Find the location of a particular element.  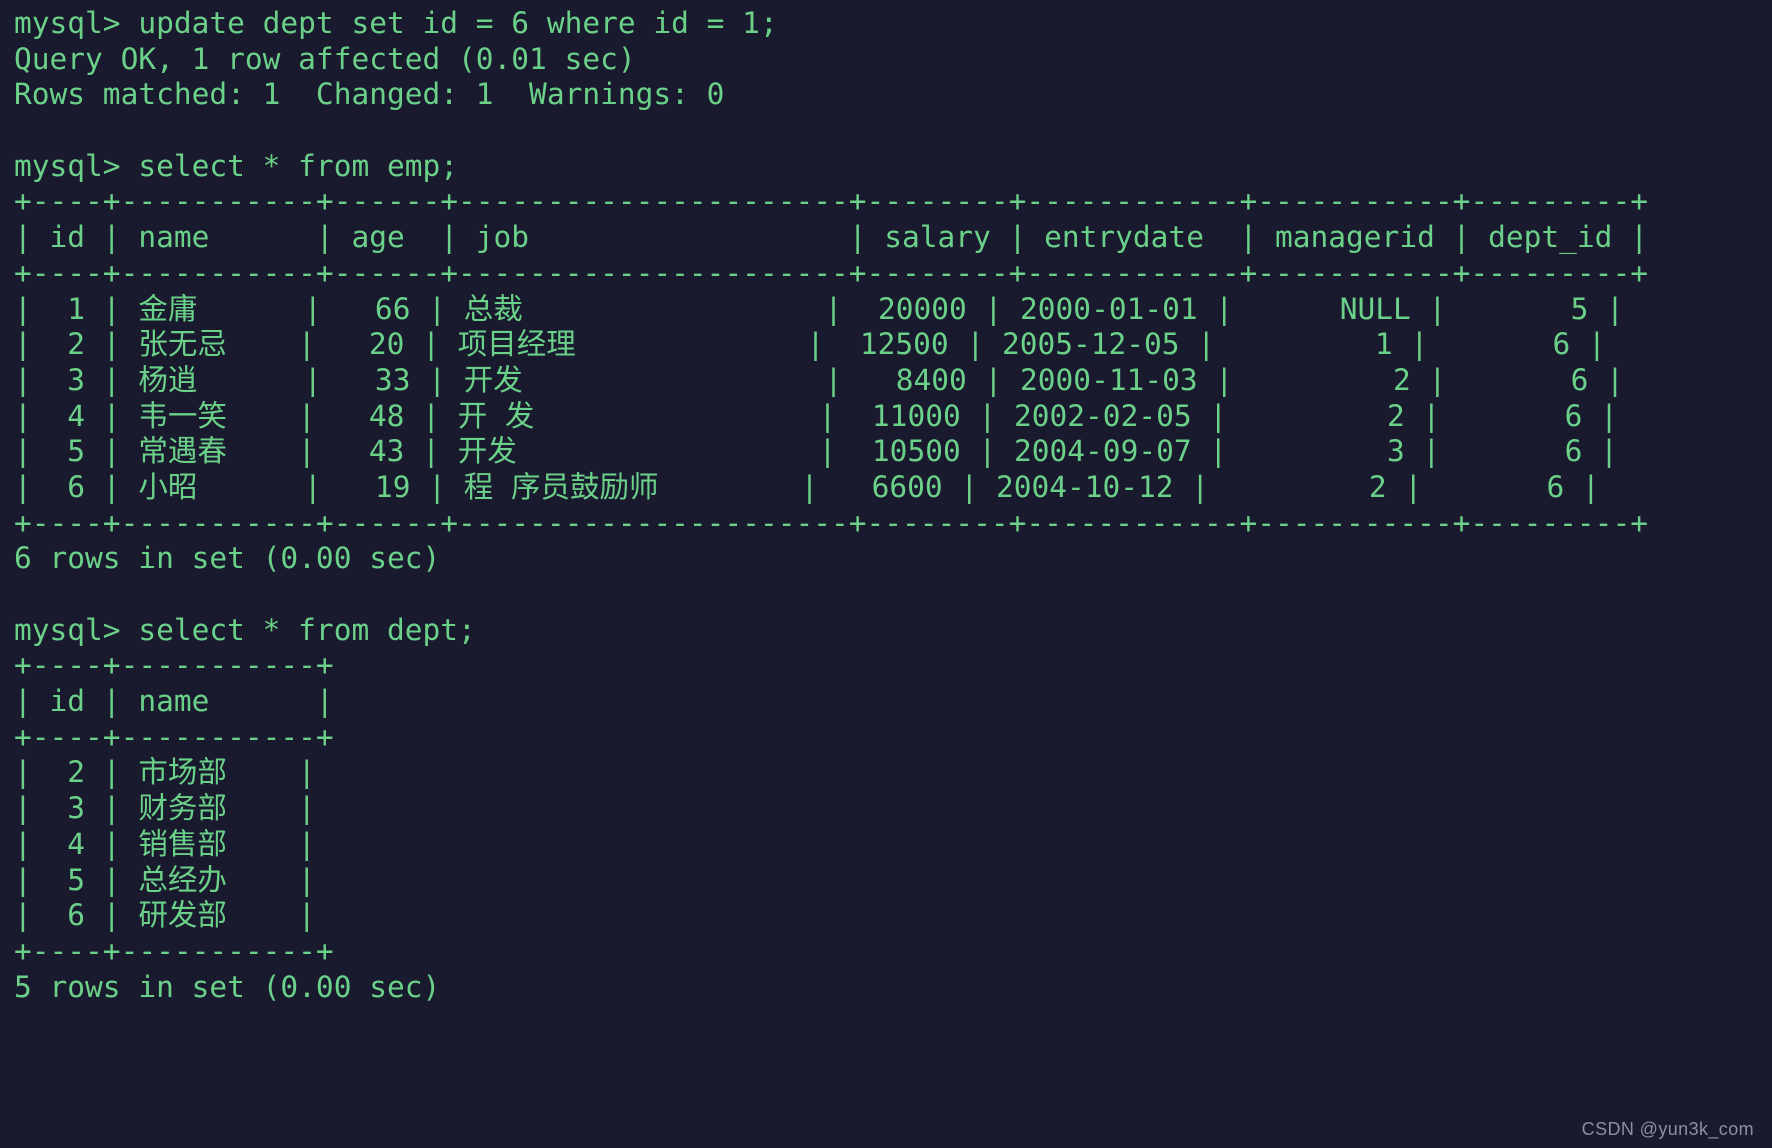

terminal-line: | 2 | 市场部 | is located at coordinates (165, 772).